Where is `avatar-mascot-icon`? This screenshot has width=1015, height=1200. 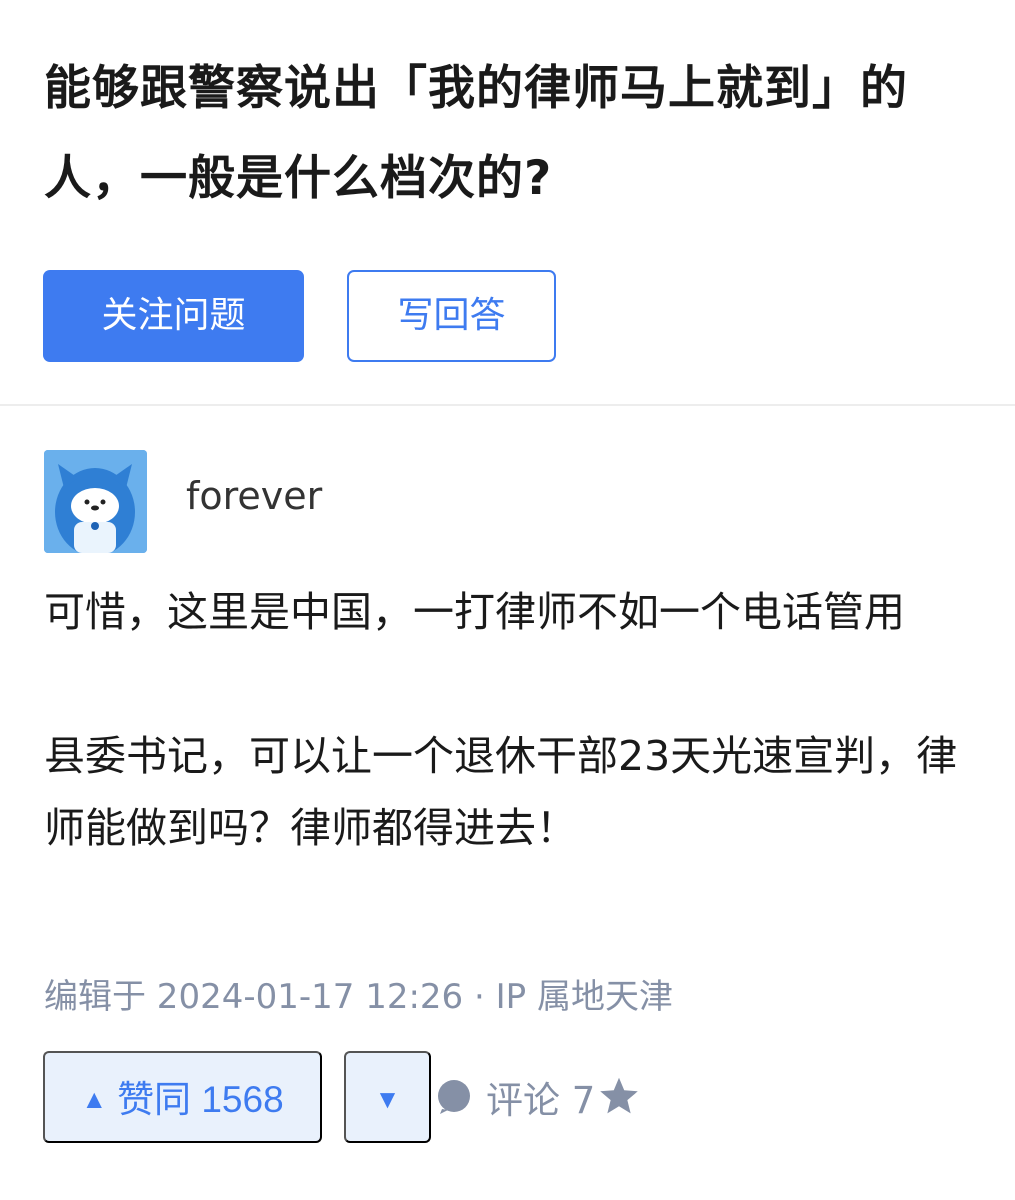 avatar-mascot-icon is located at coordinates (95, 501).